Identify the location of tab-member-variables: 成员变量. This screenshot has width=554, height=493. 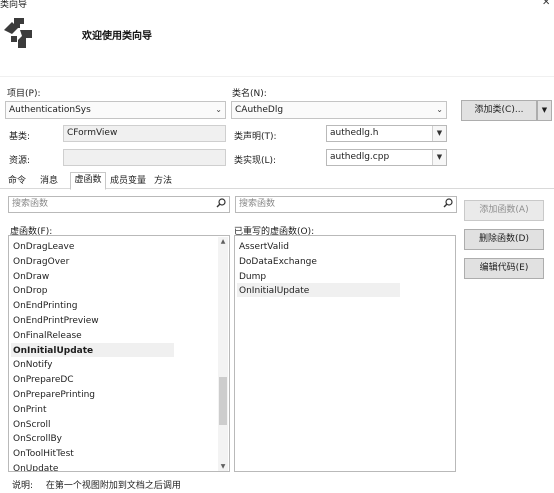
(128, 181).